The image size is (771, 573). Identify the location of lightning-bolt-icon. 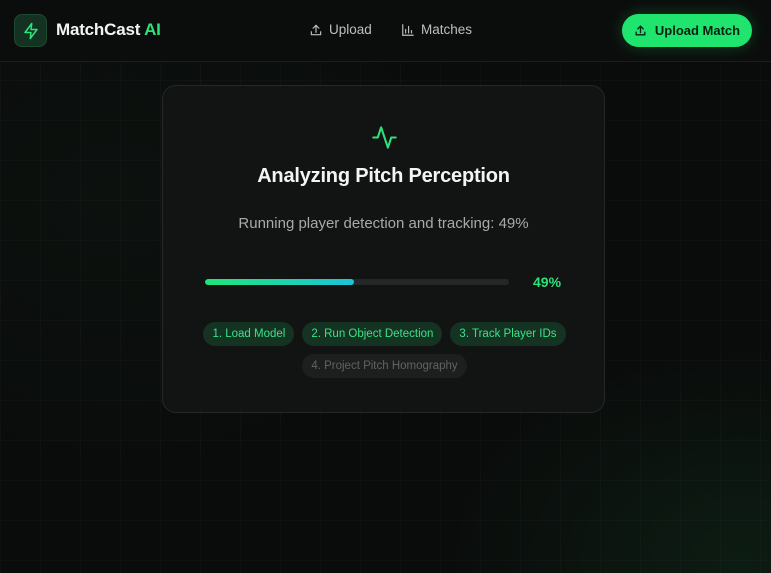
(30, 30).